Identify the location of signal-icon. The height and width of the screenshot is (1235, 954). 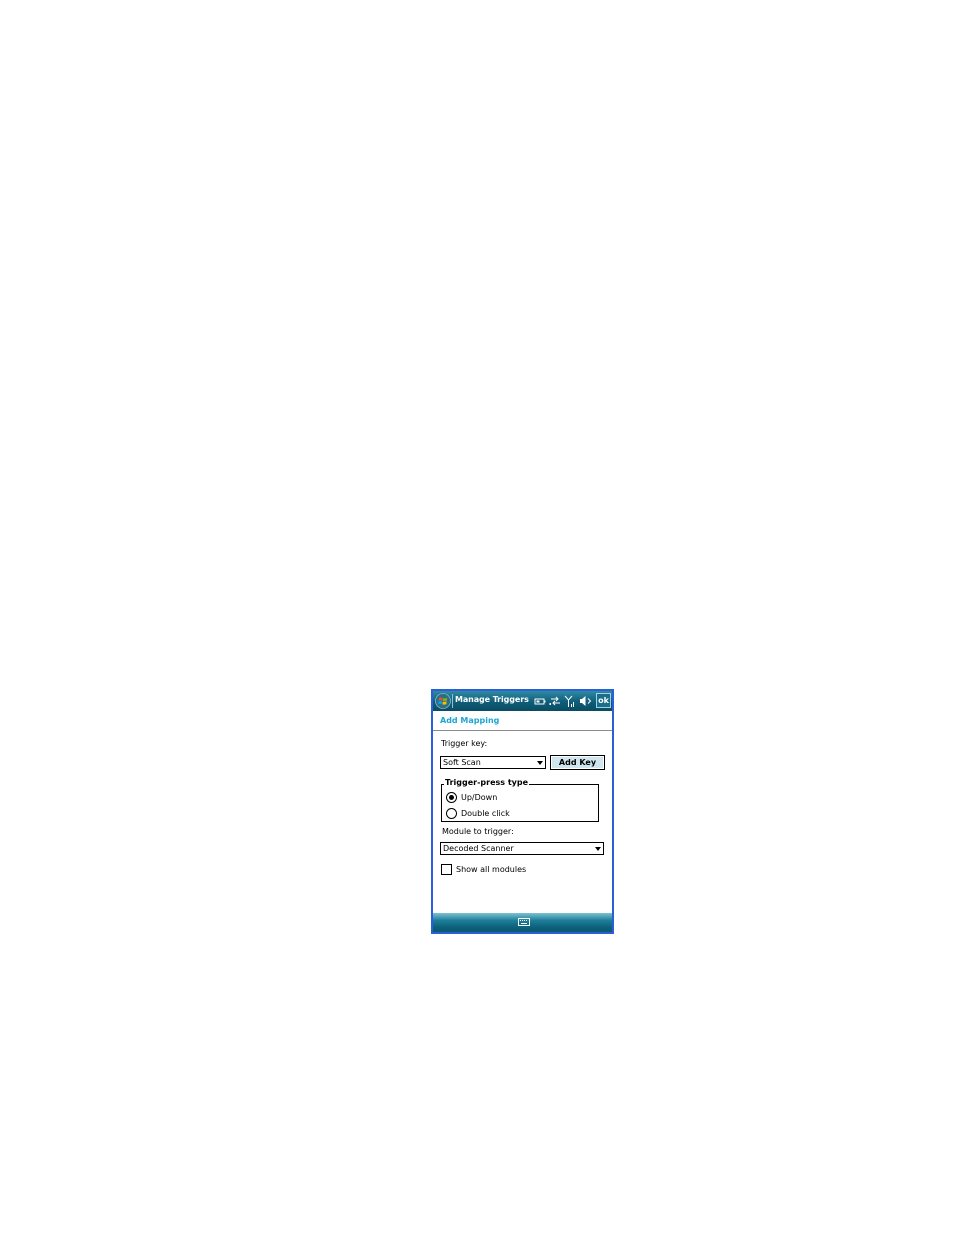
(569, 701).